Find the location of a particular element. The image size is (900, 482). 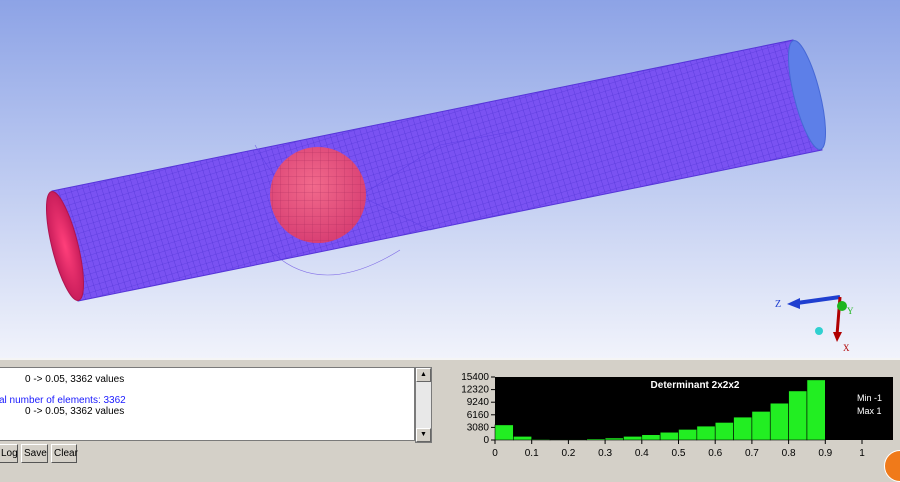

x-tick-label: 0.3 is located at coordinates (605, 453).